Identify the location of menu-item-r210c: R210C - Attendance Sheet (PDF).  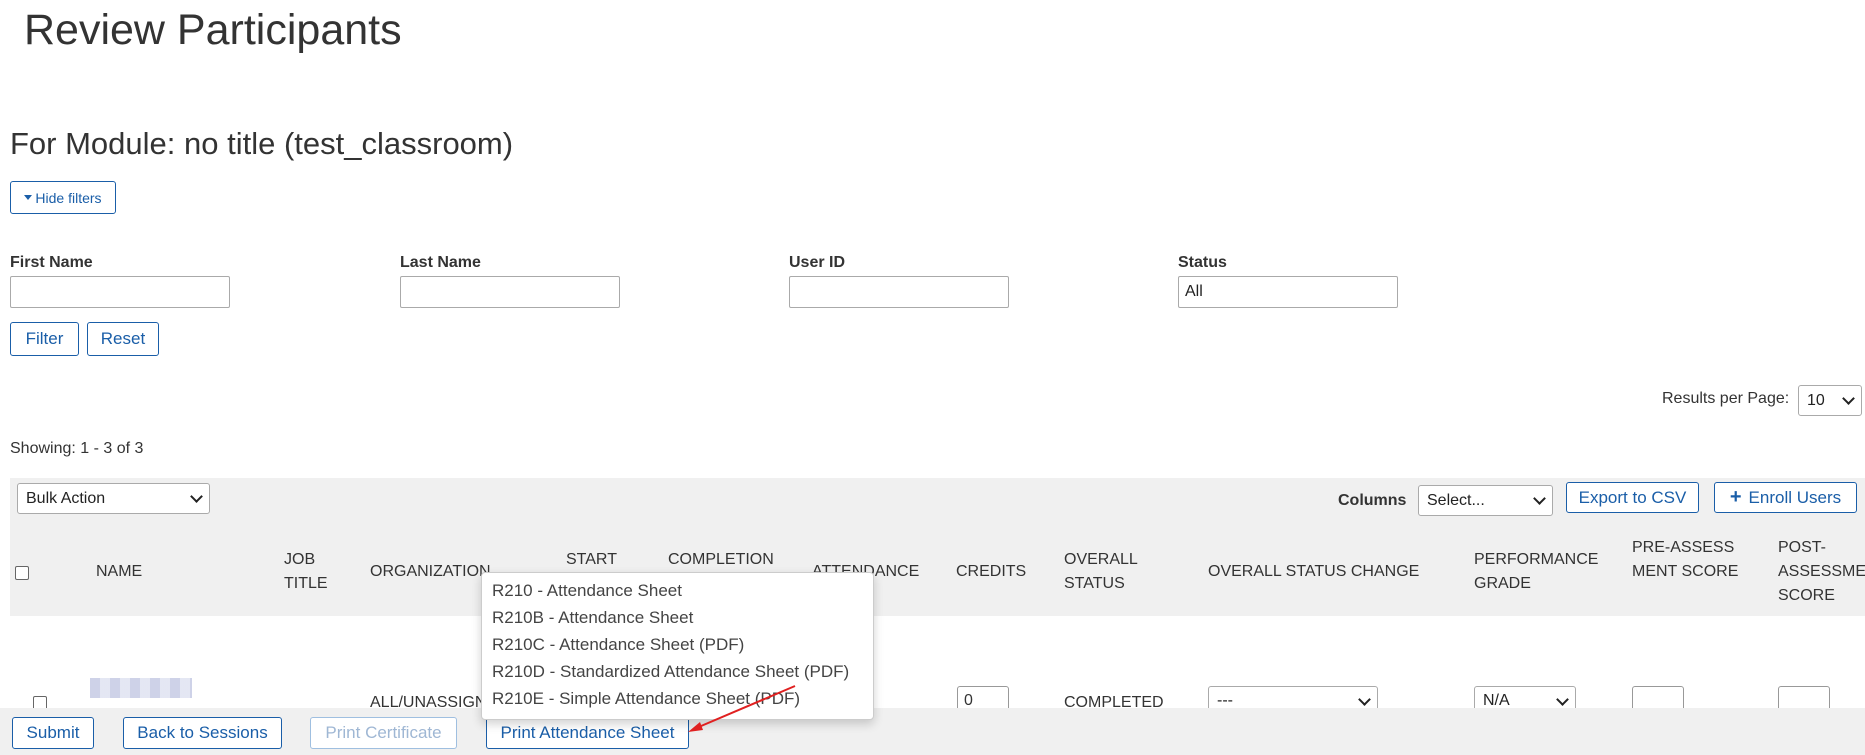
(618, 645).